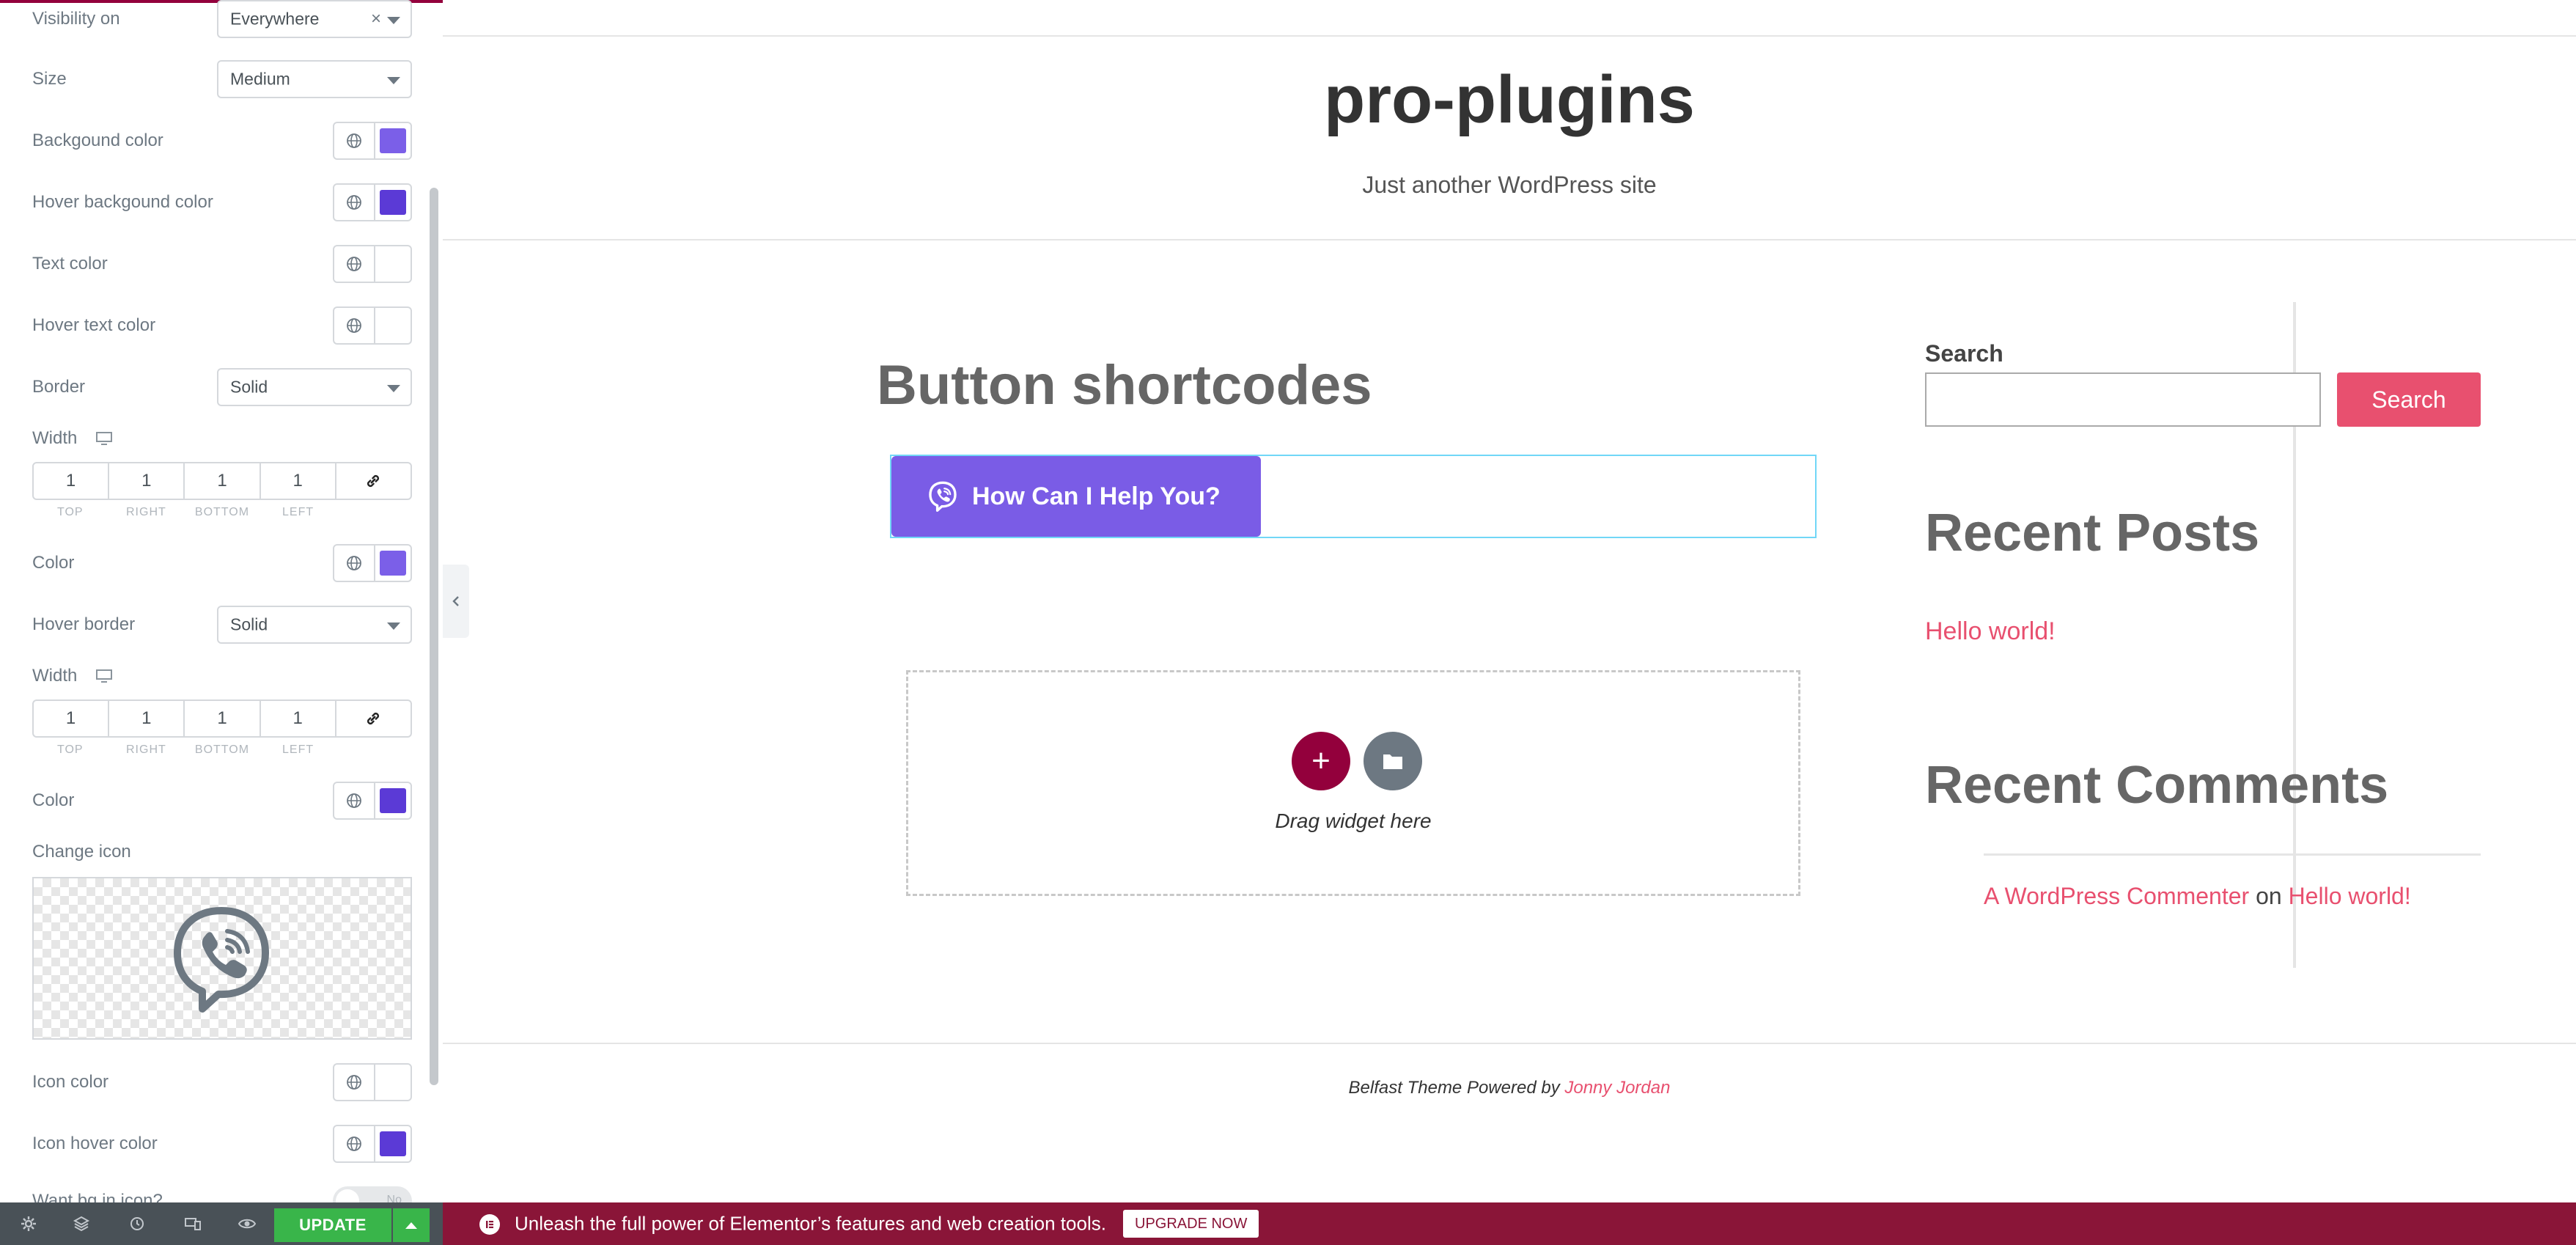 The height and width of the screenshot is (1245, 2576). I want to click on hover-bg-color-label: Hover backgound color, so click(122, 202).